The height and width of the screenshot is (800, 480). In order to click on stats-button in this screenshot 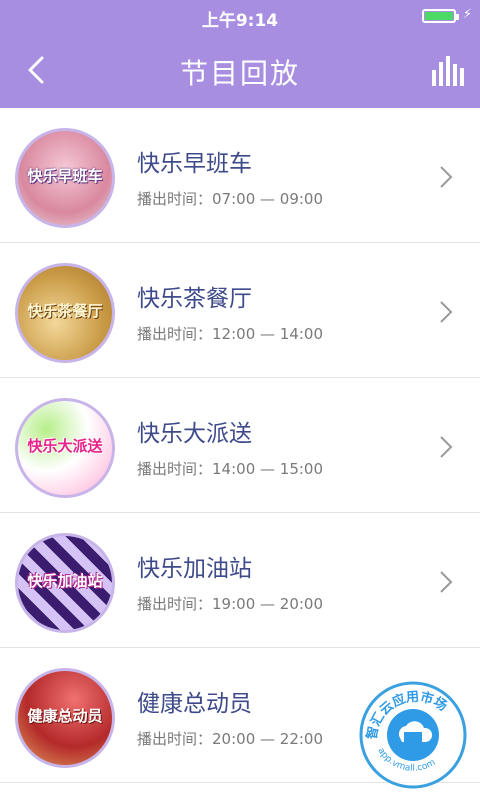, I will do `click(447, 70)`.